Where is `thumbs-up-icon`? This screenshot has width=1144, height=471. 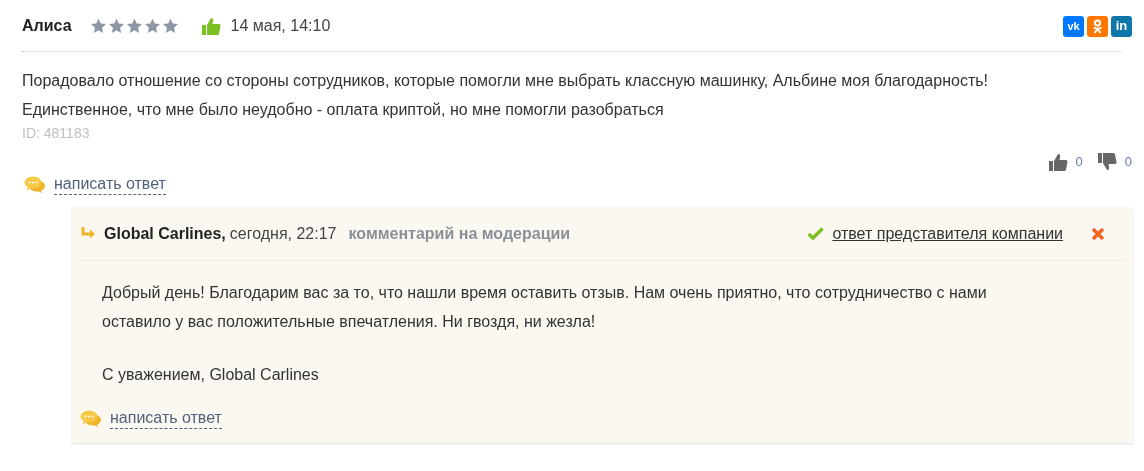
thumbs-up-icon is located at coordinates (1057, 162).